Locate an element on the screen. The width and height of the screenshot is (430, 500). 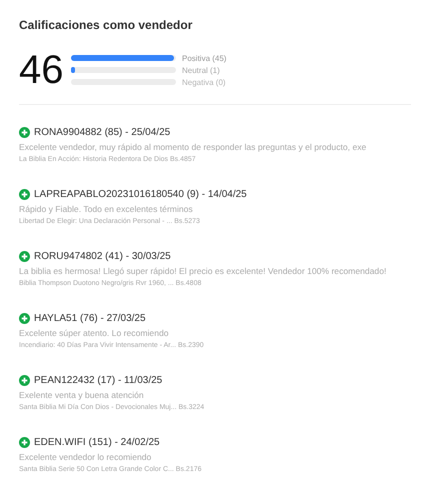
rating-comment: Exelente venta y buena atención is located at coordinates (82, 395).